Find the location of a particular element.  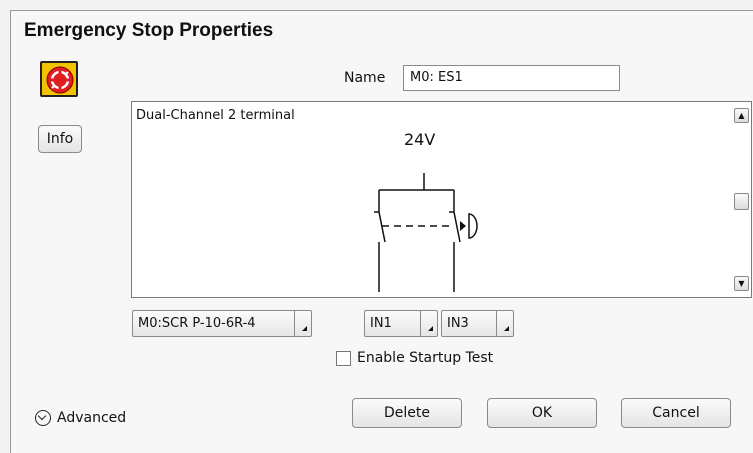

ok-button: OK is located at coordinates (542, 413).